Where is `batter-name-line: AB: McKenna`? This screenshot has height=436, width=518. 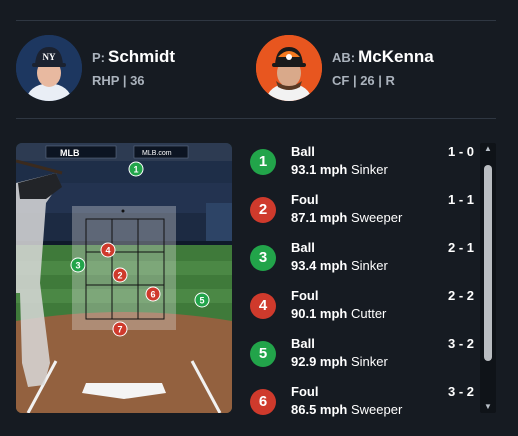
batter-name-line: AB: McKenna is located at coordinates (383, 57).